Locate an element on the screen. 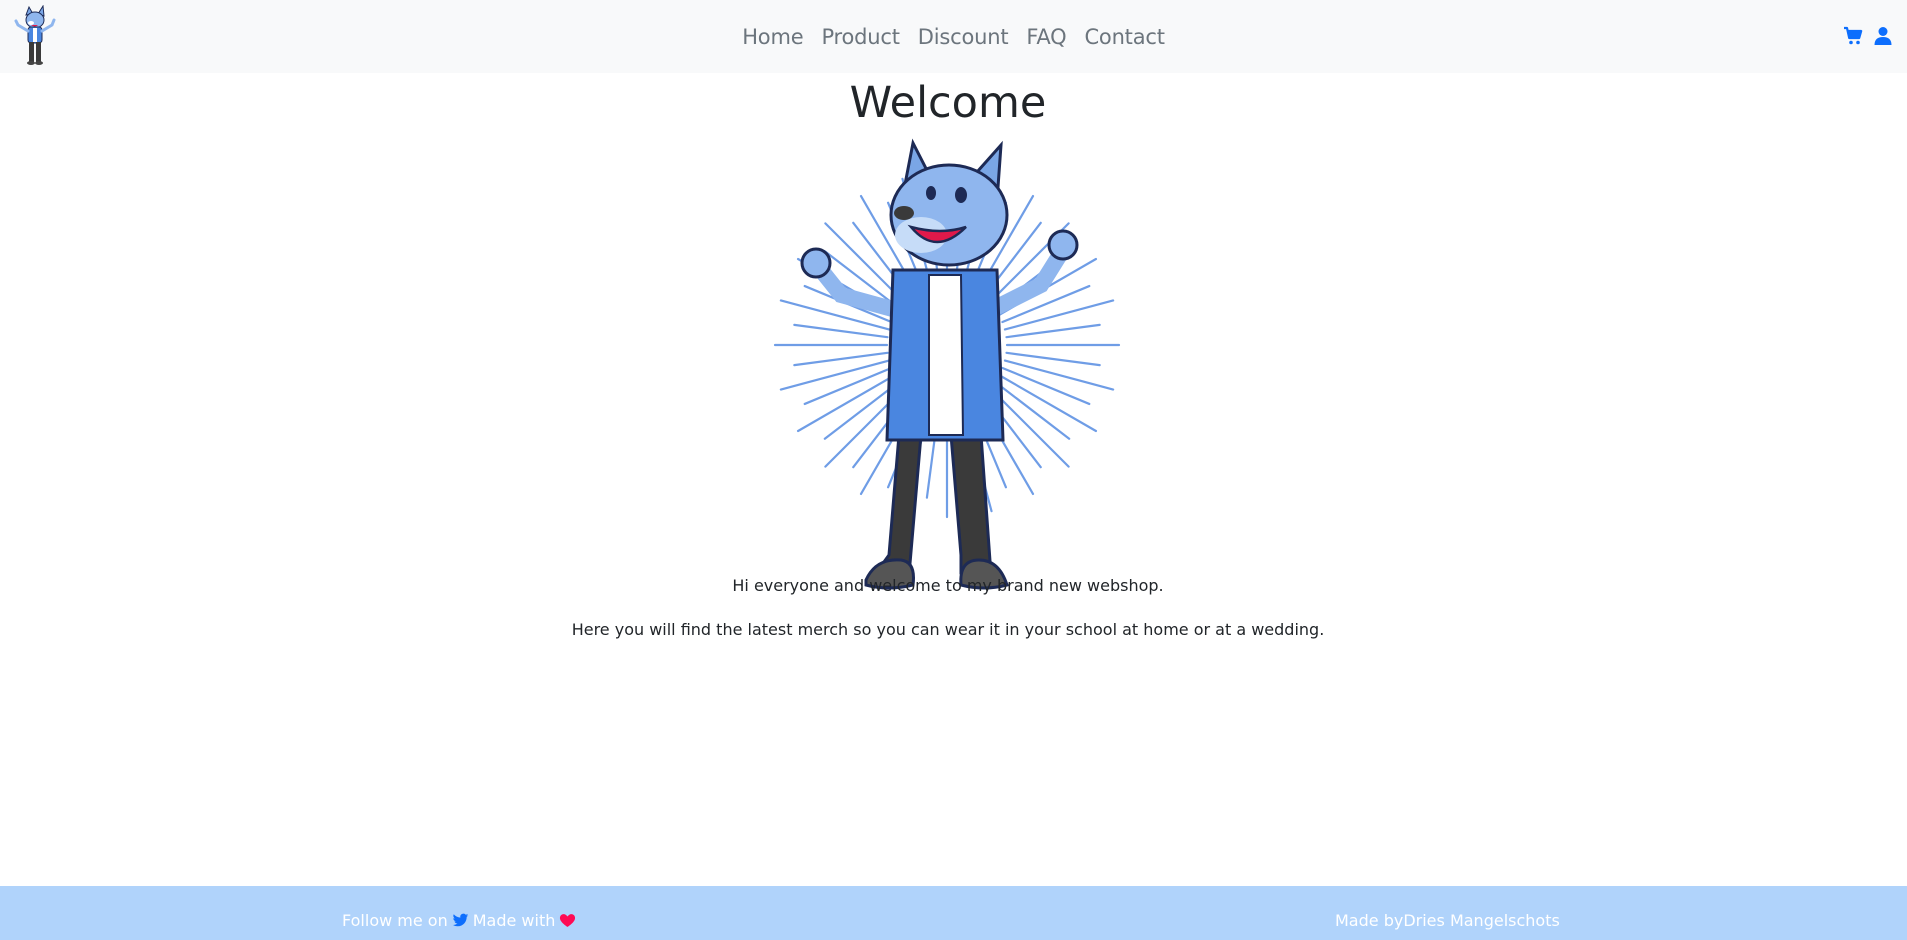  nav-discount: Discount is located at coordinates (963, 37).